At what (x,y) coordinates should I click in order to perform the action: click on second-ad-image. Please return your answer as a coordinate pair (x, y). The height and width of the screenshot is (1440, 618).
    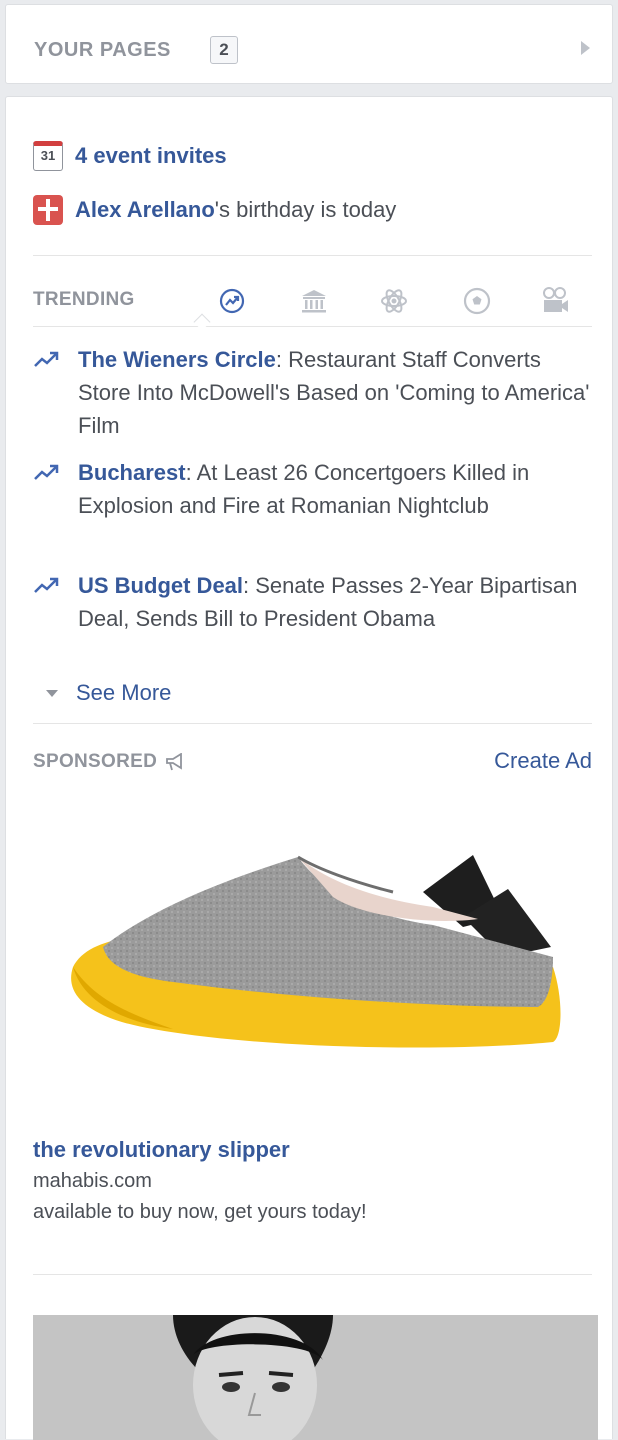
    Looking at the image, I should click on (315, 1377).